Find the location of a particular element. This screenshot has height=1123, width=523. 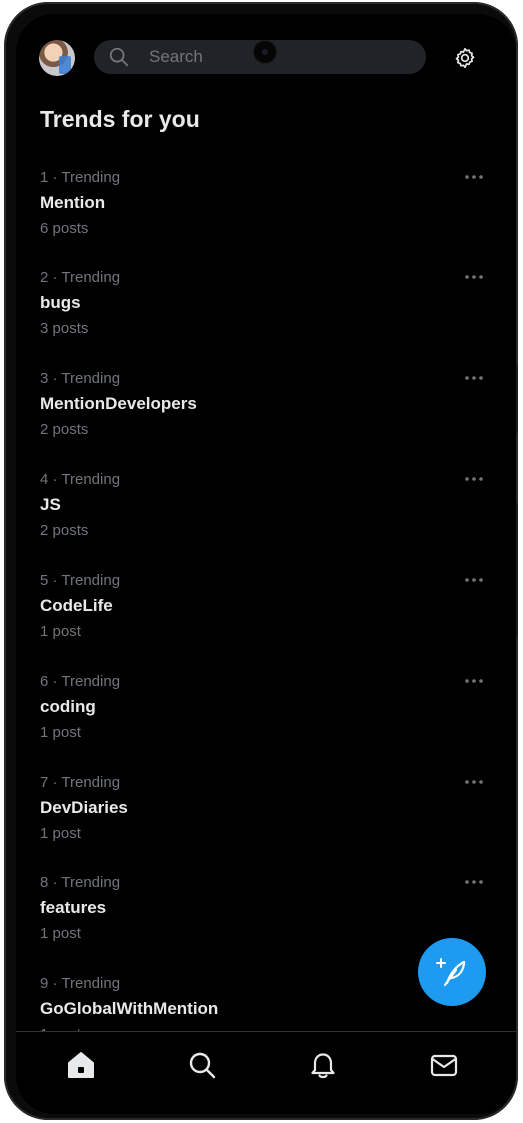

top-bar: Search is located at coordinates (266, 59).